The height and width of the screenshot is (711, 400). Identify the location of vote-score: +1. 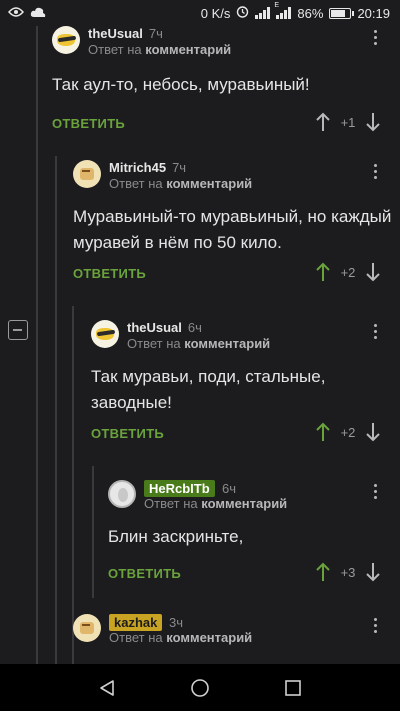
(348, 122).